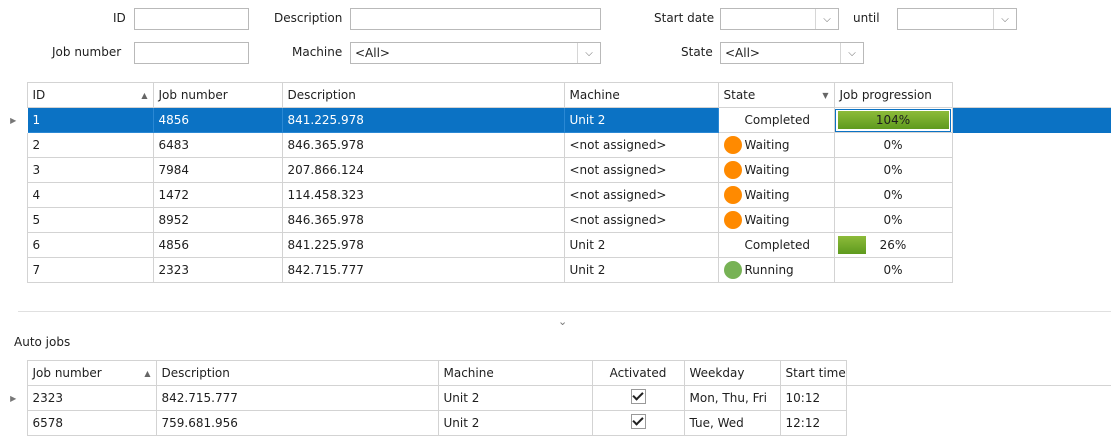  Describe the element at coordinates (90, 95) in the screenshot. I see `col-header-id: ID ▲` at that location.